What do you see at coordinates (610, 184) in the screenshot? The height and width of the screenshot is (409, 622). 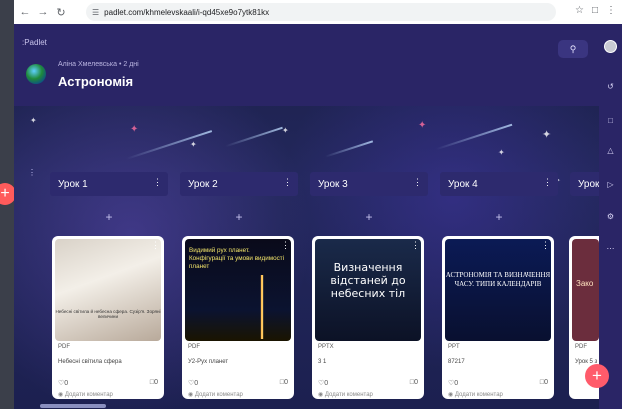 I see `slideshow-icon: ▷` at bounding box center [610, 184].